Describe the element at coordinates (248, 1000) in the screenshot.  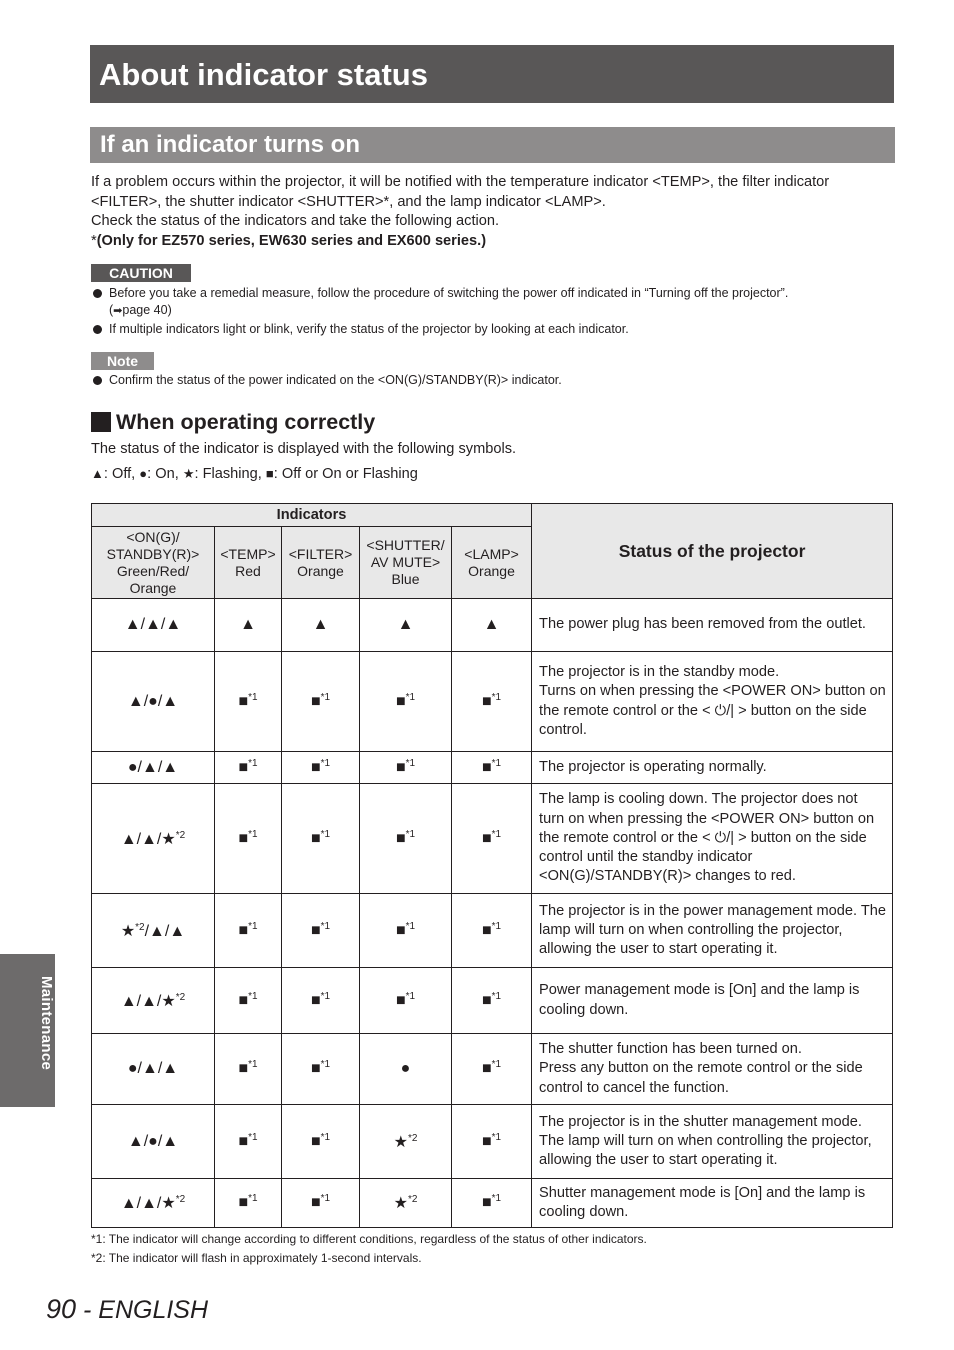
I see `indicator-cell-temp: ■*1` at that location.